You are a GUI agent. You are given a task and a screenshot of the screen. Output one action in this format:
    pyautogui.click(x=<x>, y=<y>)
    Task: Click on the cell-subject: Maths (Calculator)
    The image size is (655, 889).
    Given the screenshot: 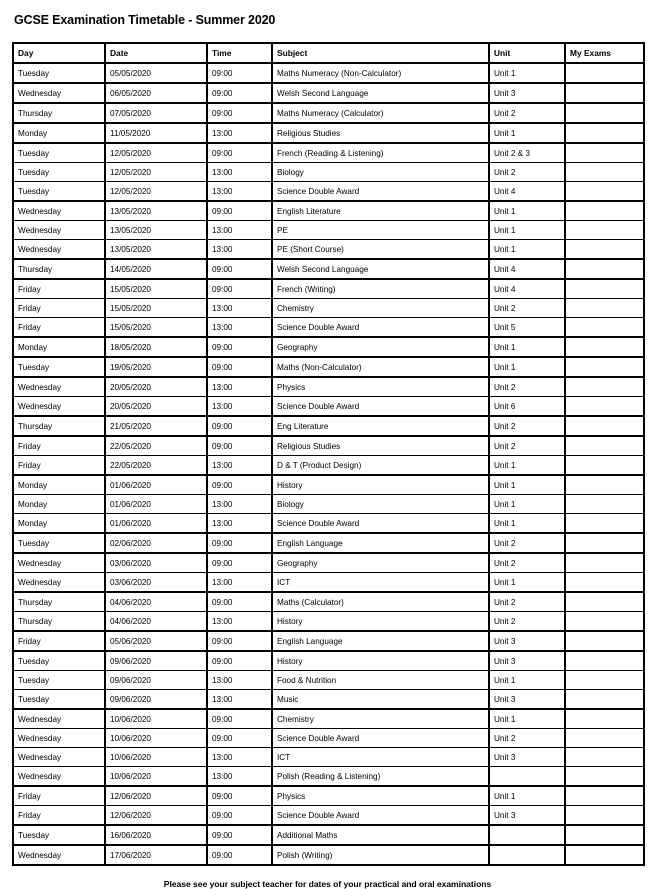 What is the action you would take?
    pyautogui.click(x=380, y=601)
    